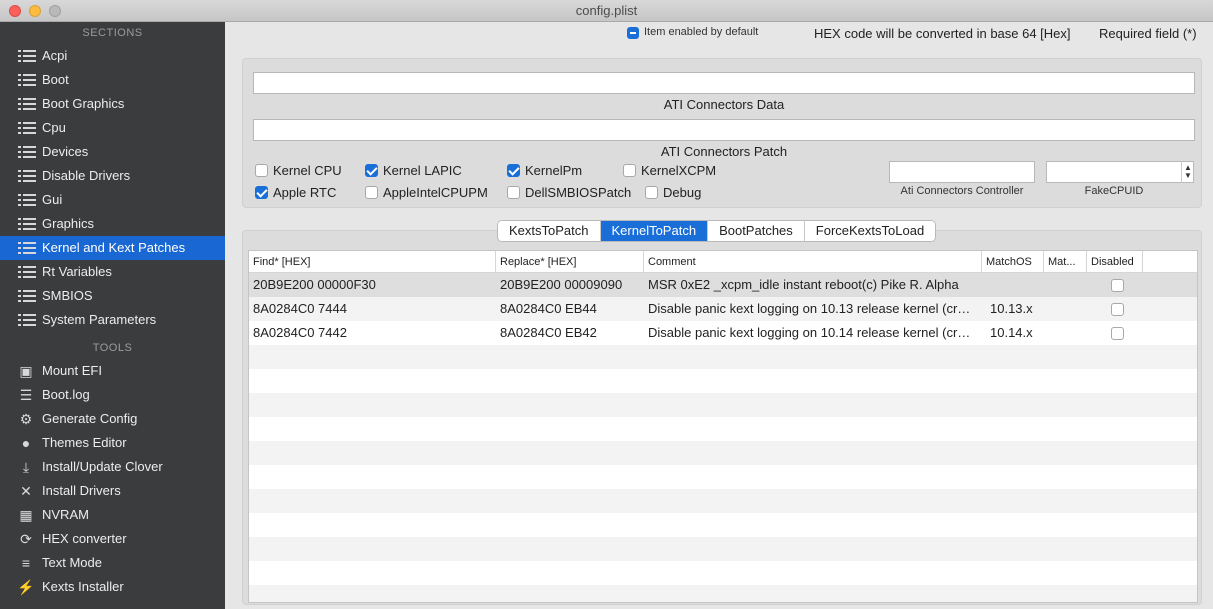 The height and width of the screenshot is (609, 1213). Describe the element at coordinates (112, 128) in the screenshot. I see `sidebar-item-cpu: Cpu` at that location.